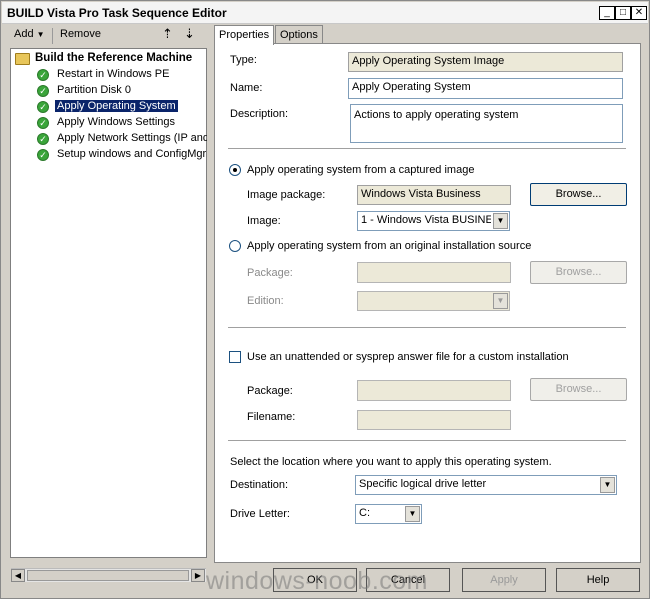  Describe the element at coordinates (259, 114) in the screenshot. I see `description-label: Description:` at that location.